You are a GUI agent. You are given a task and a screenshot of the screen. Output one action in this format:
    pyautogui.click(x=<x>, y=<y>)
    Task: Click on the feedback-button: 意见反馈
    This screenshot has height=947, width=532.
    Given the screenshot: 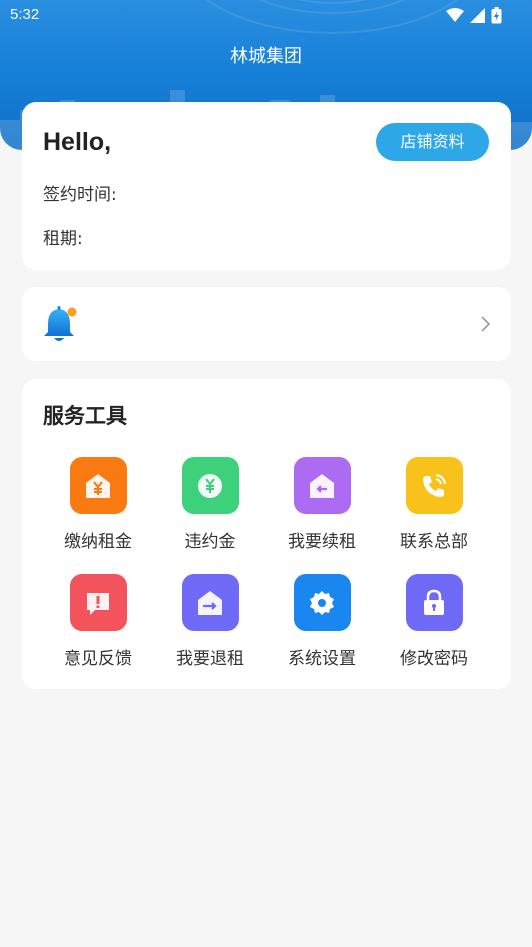 What is the action you would take?
    pyautogui.click(x=98, y=621)
    